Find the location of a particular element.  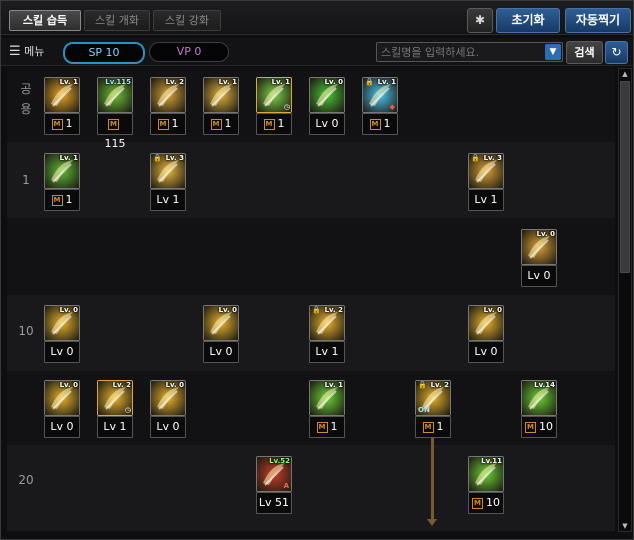

skill-slot: Lv. 1 ◷ M 1 is located at coordinates (274, 107).